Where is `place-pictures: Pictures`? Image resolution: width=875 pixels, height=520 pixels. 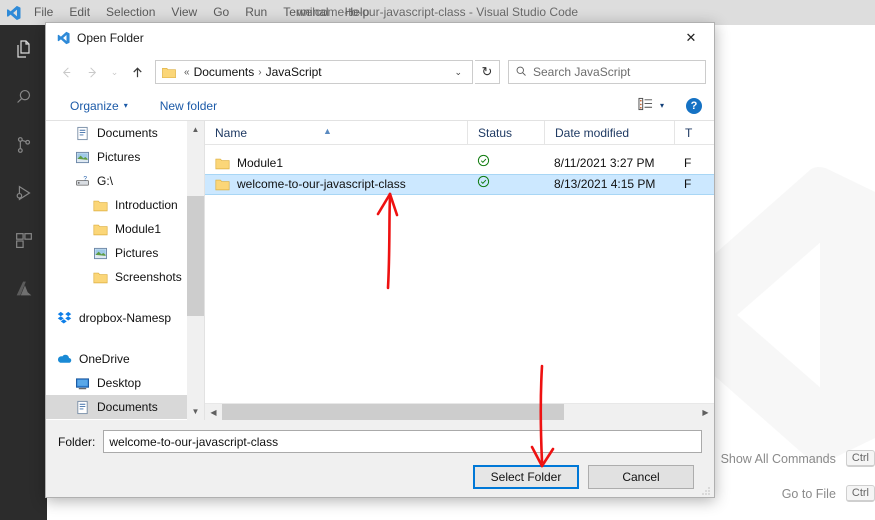
place-pictures: Pictures is located at coordinates (125, 157).